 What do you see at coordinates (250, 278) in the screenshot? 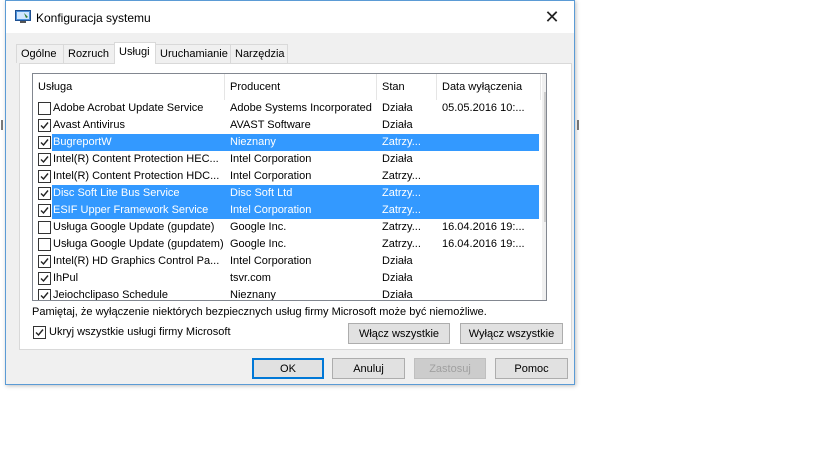
I see `cell-vendor: tsvr.com` at bounding box center [250, 278].